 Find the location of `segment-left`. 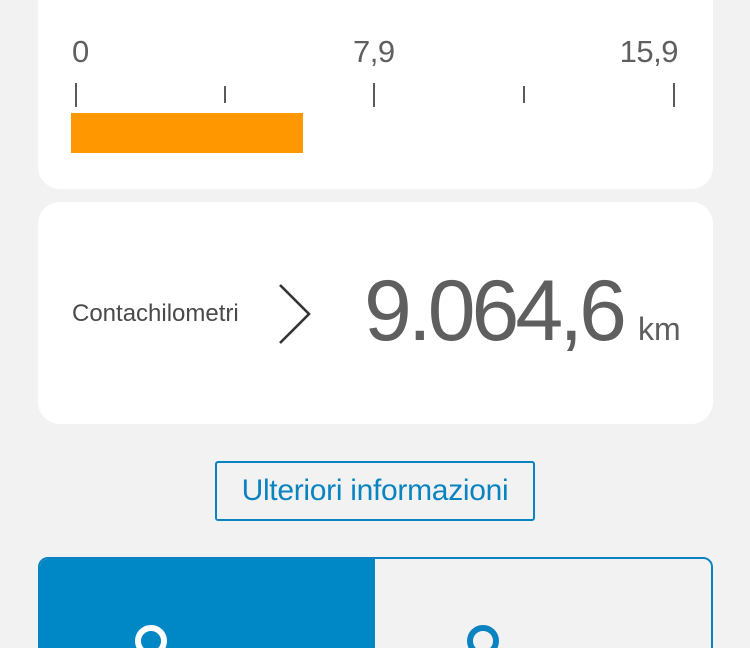

segment-left is located at coordinates (207, 603).